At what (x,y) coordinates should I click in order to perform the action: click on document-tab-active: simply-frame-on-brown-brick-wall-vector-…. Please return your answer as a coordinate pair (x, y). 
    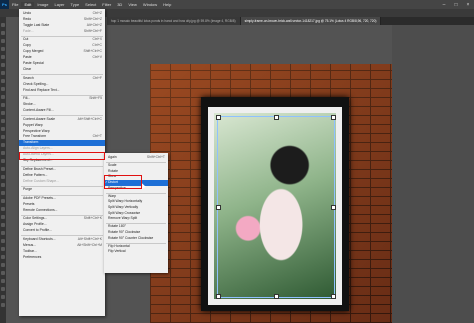
    Looking at the image, I should click on (311, 21).